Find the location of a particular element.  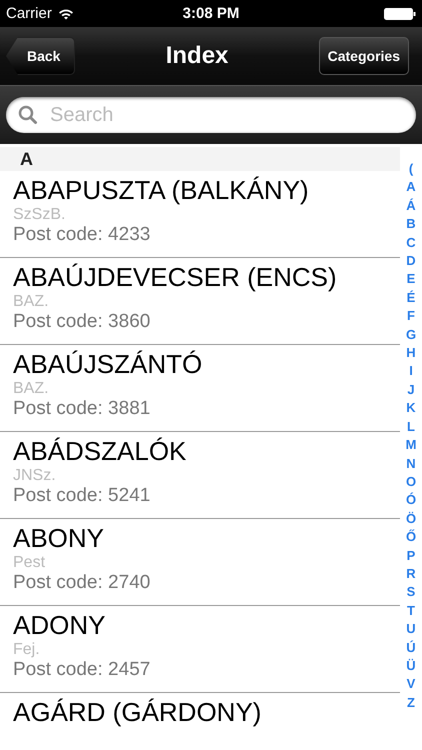

index-letter: R is located at coordinates (411, 574).